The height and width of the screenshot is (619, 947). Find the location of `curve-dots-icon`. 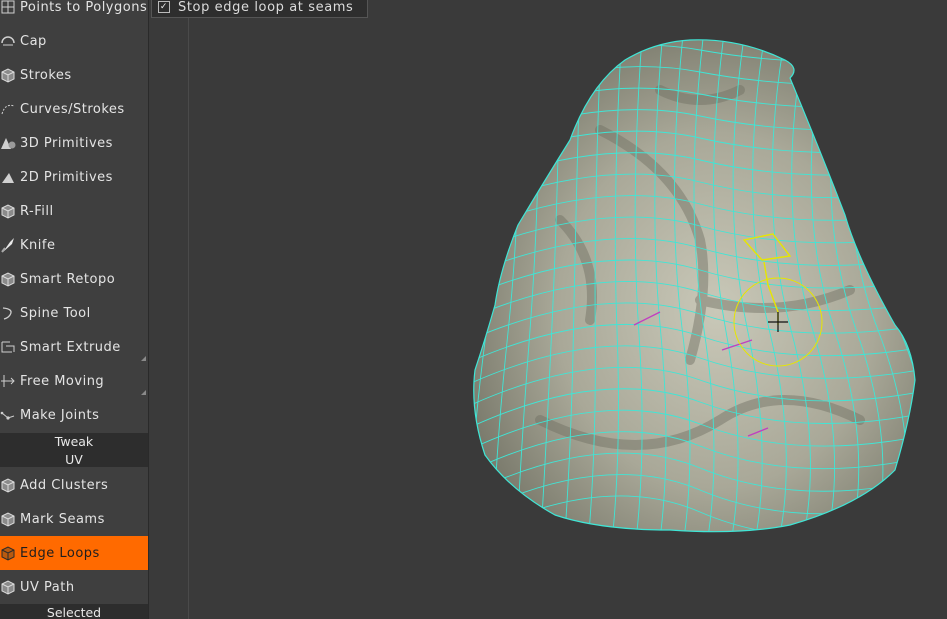

curve-dots-icon is located at coordinates (8, 109).